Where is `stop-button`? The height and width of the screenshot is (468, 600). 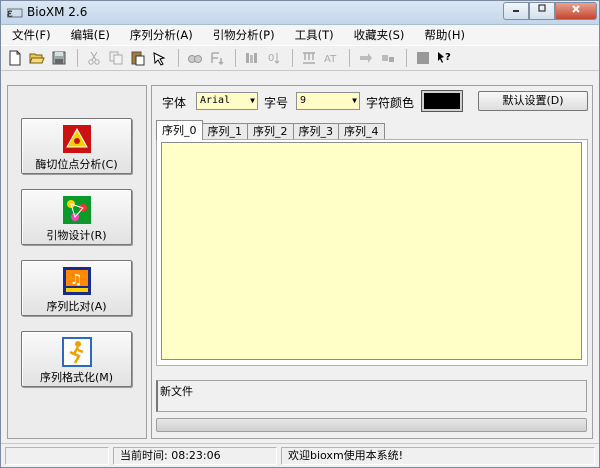 stop-button is located at coordinates (423, 58).